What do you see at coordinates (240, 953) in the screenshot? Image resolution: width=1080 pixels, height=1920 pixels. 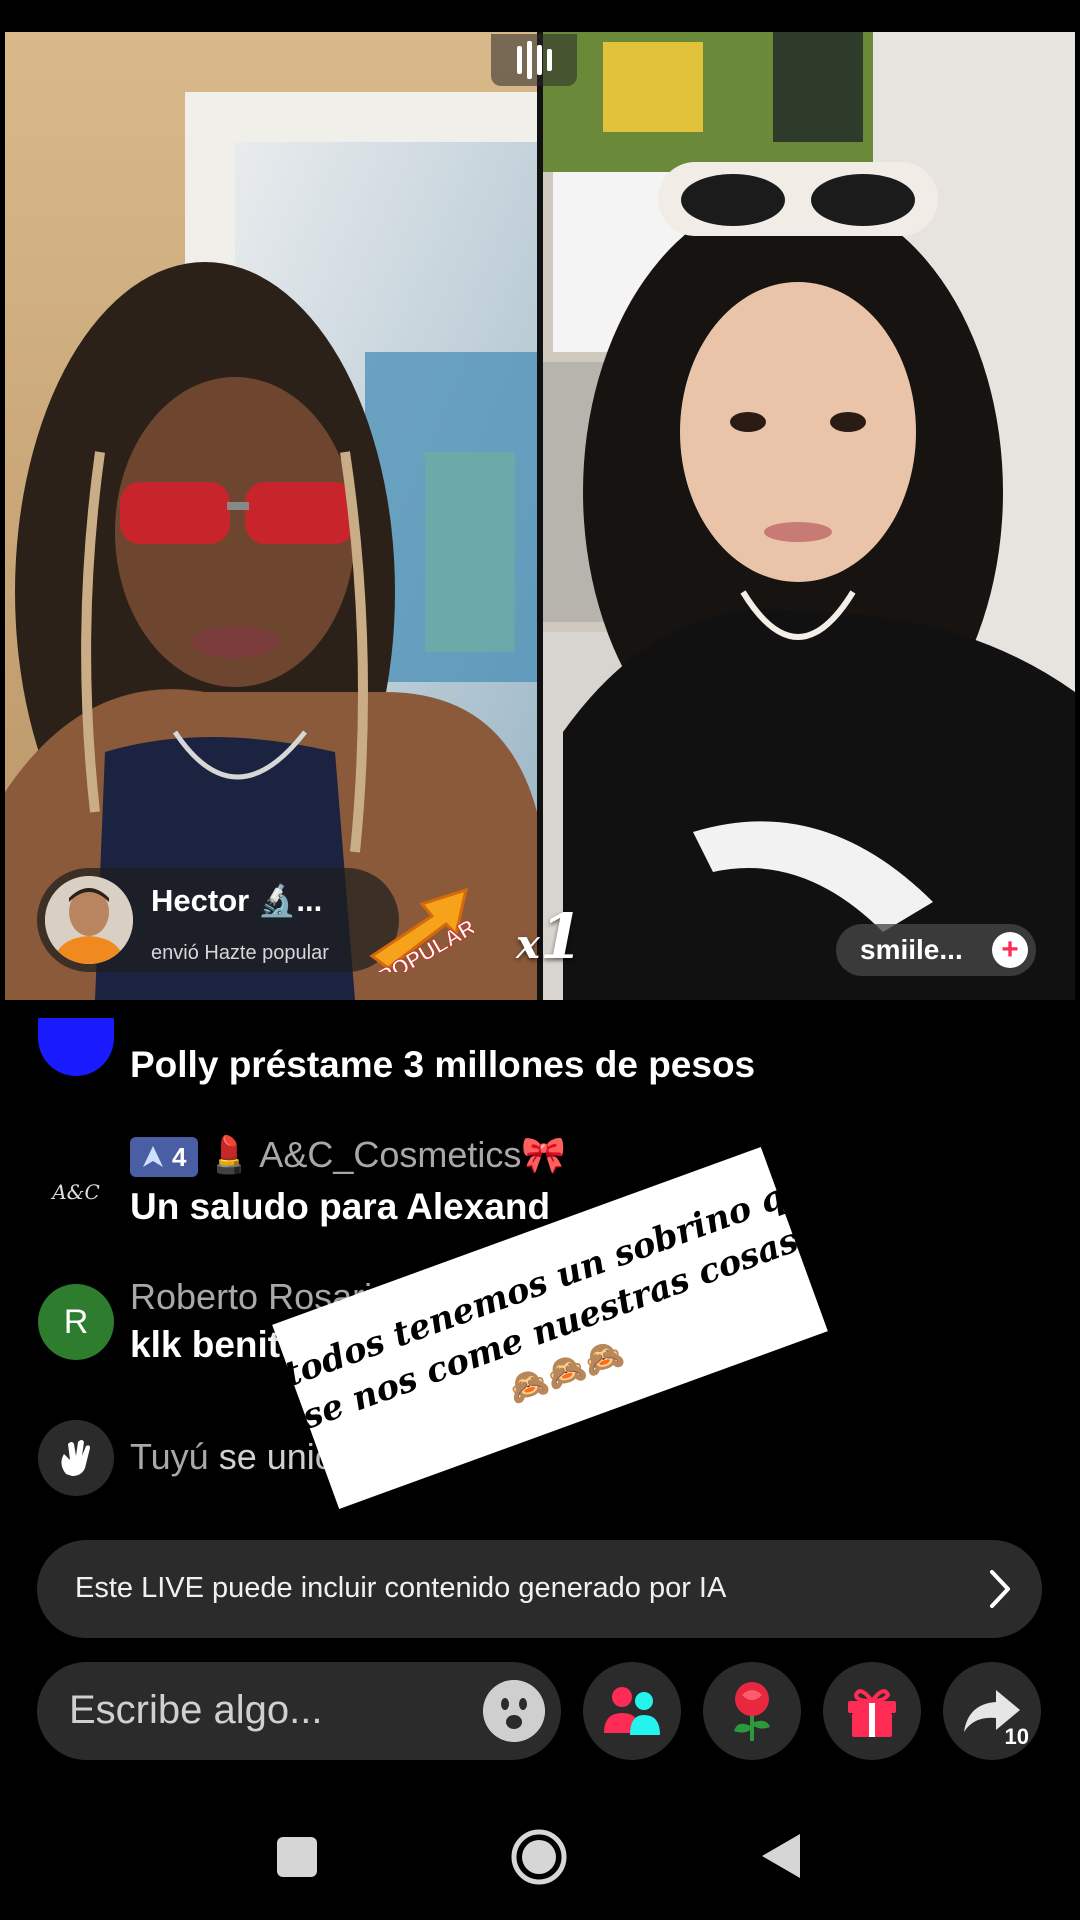 I see `gift-message: envió Hazte popular` at bounding box center [240, 953].